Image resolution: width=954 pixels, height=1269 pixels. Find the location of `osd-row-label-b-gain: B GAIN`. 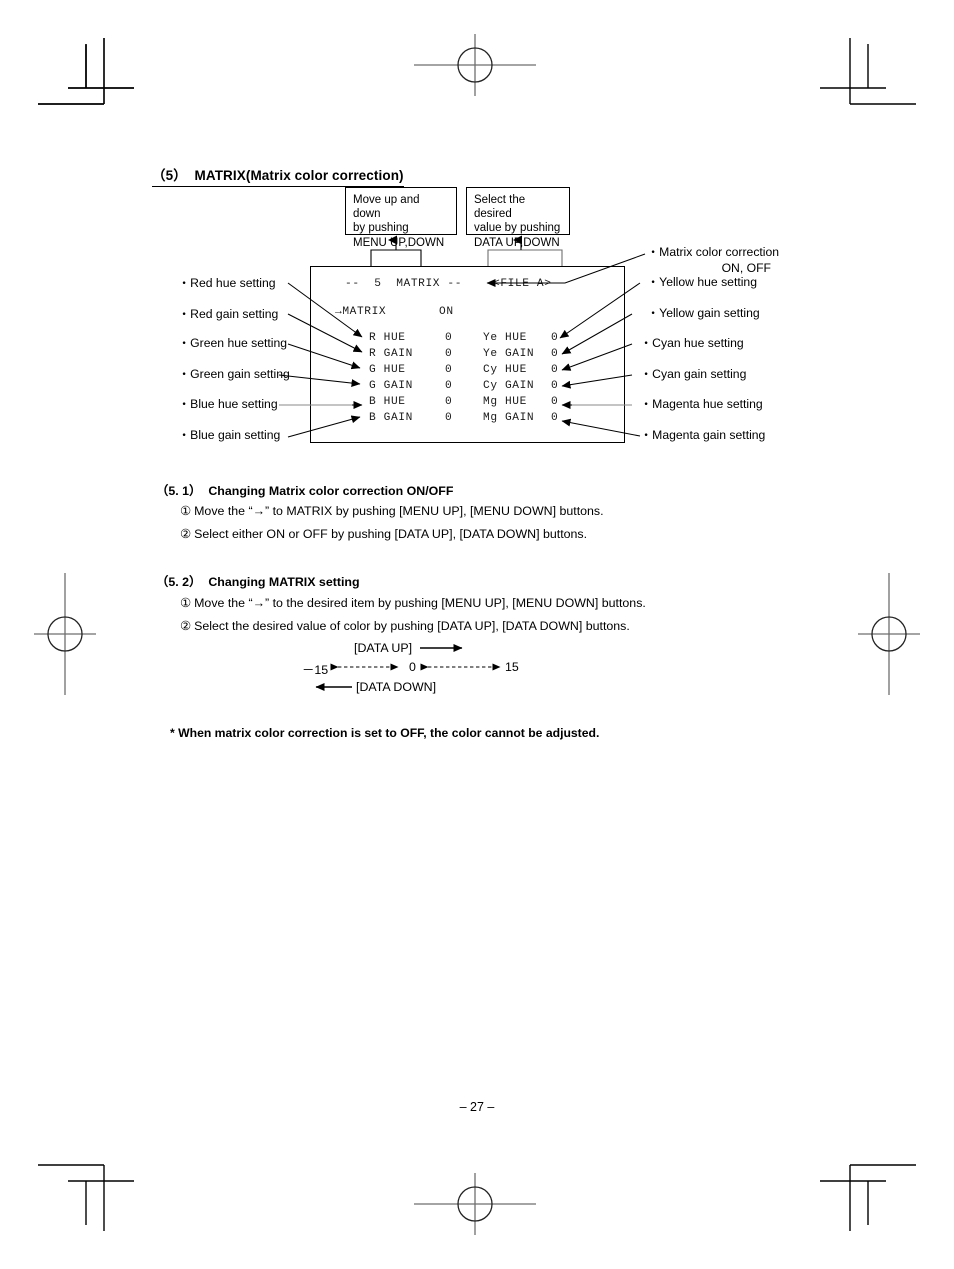

osd-row-label-b-gain: B GAIN is located at coordinates (391, 418).